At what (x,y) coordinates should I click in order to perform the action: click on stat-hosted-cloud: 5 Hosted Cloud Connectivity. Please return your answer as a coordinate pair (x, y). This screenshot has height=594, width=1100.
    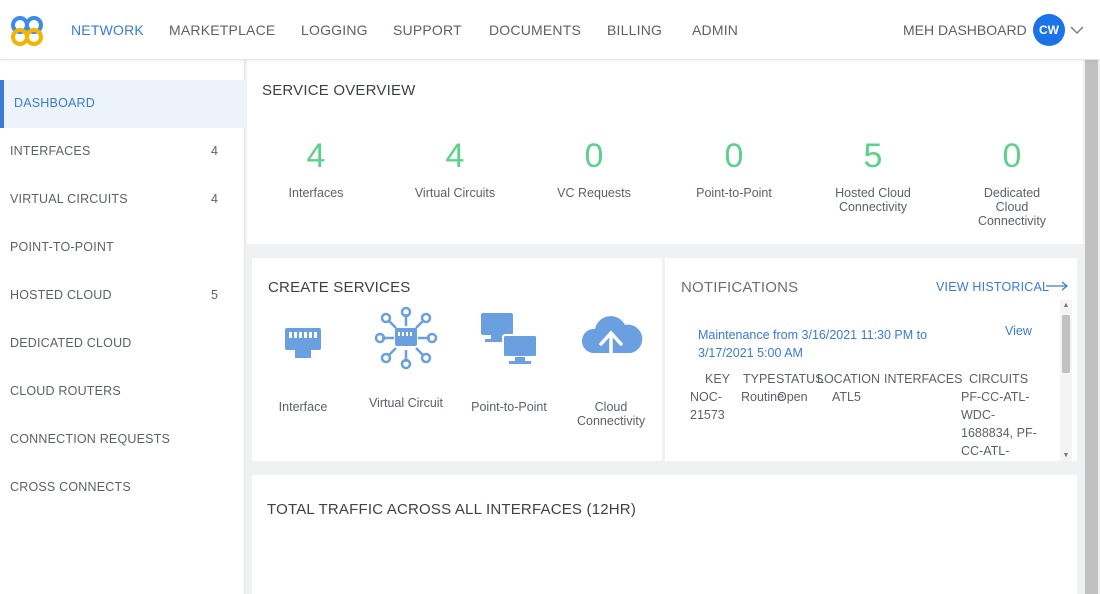
    Looking at the image, I should click on (873, 175).